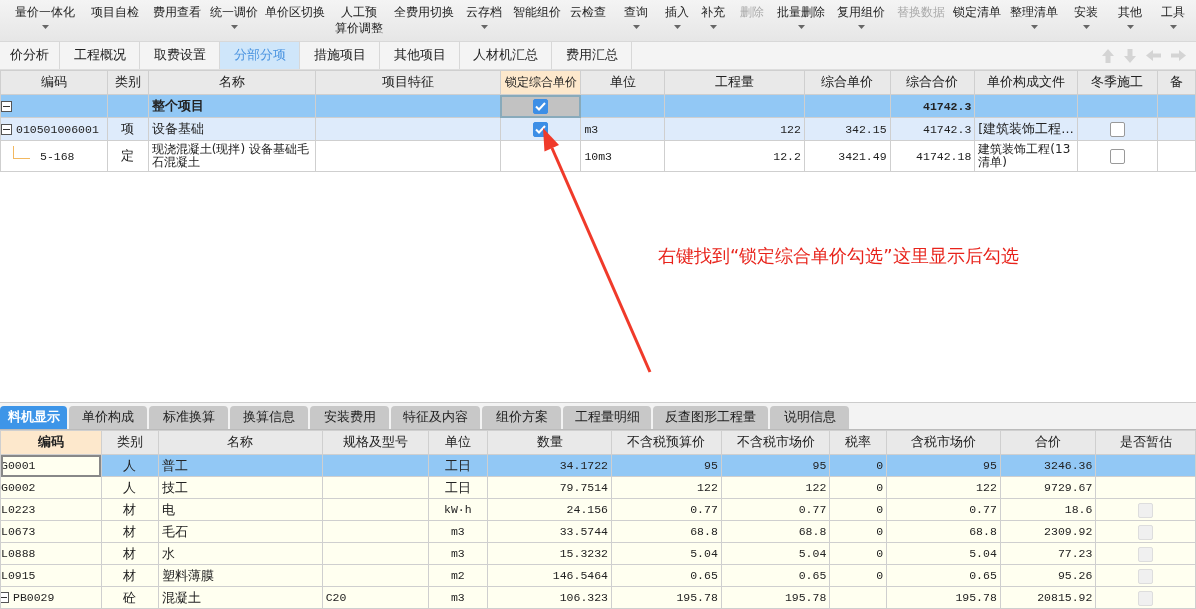 Image resolution: width=1196 pixels, height=609 pixels. What do you see at coordinates (847, 156) in the screenshot?
I see `table-cell: 3421.49` at bounding box center [847, 156].